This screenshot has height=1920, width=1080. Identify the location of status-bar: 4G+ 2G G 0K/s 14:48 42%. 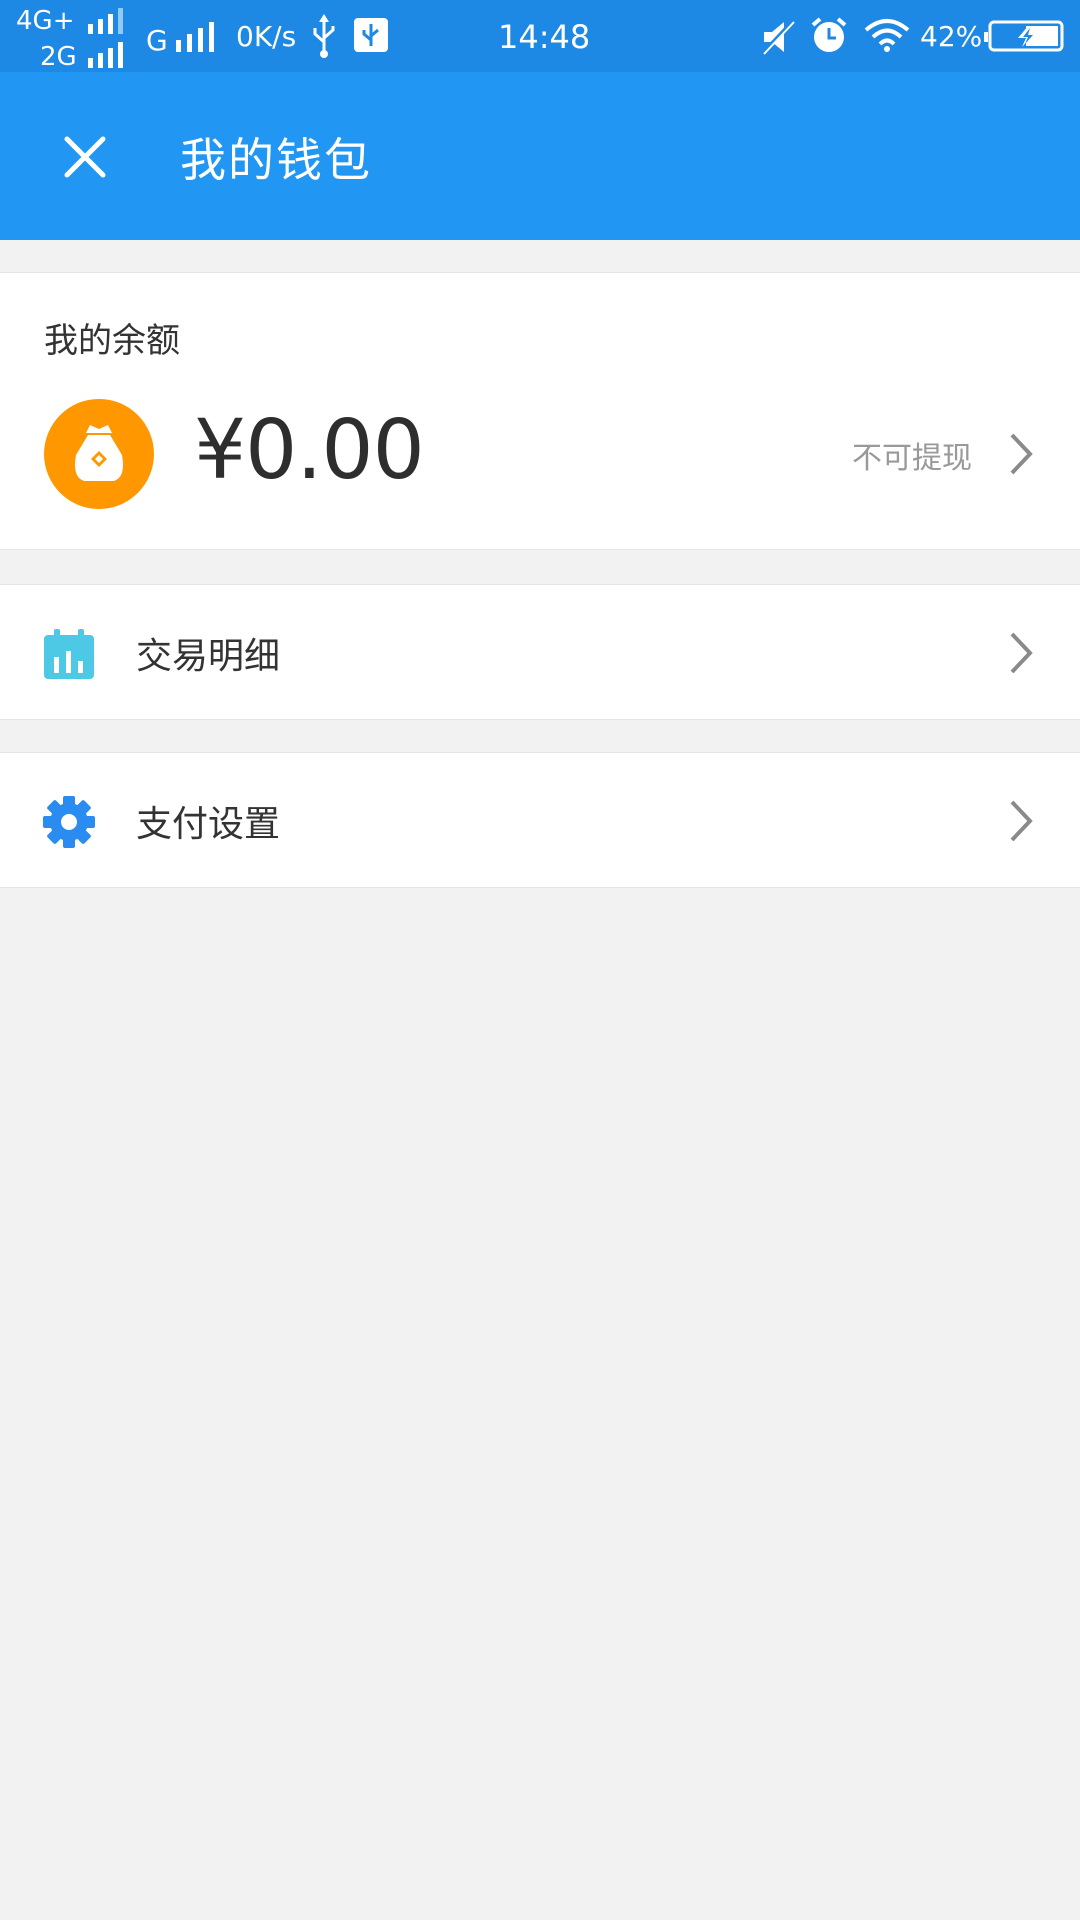
(540, 36).